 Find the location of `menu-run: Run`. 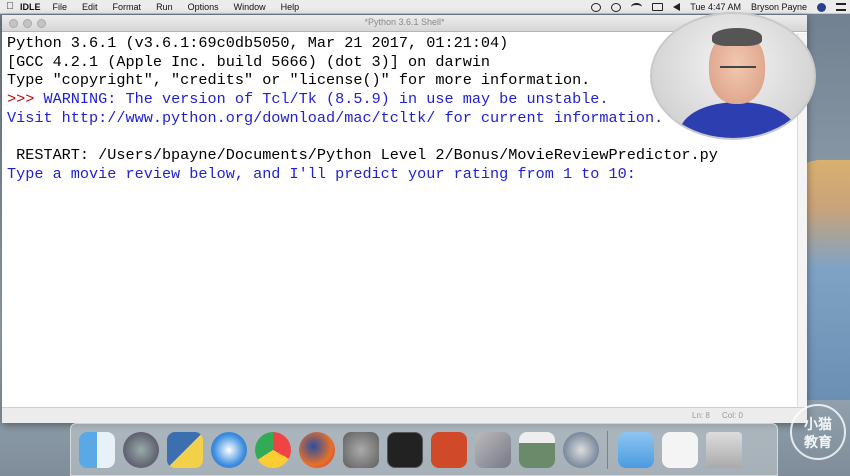

menu-run: Run is located at coordinates (164, 7).